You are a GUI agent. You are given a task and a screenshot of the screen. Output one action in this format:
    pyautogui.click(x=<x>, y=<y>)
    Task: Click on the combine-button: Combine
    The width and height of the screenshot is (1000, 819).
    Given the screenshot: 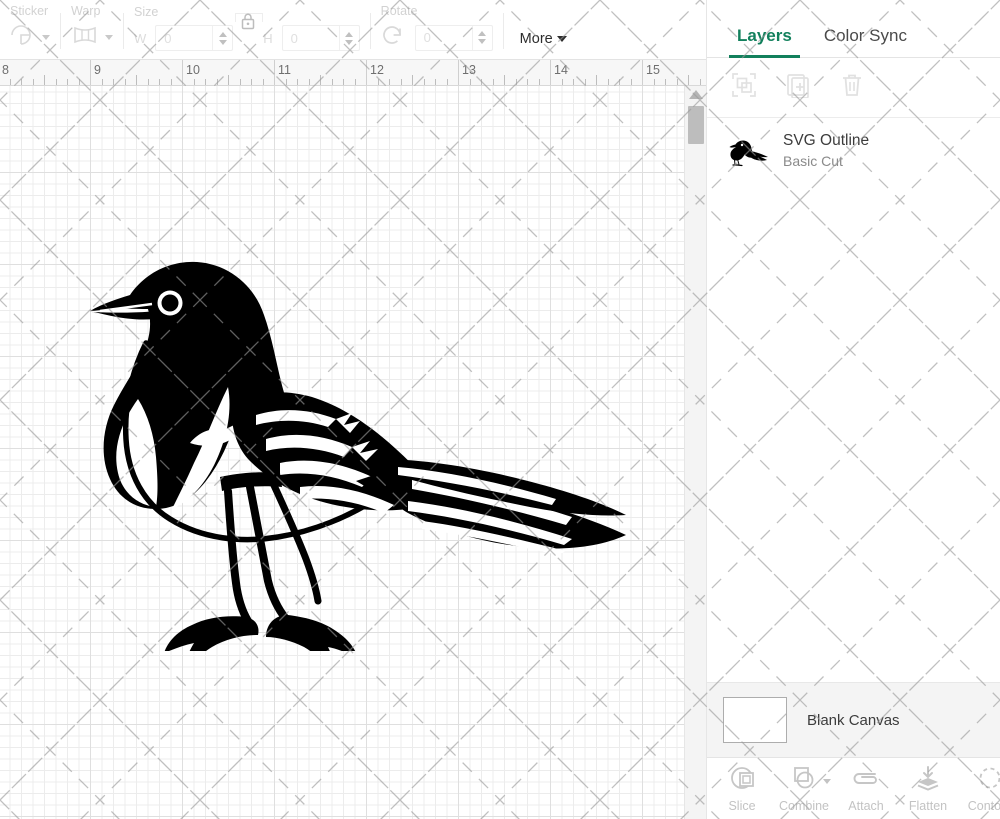 What is the action you would take?
    pyautogui.click(x=804, y=789)
    